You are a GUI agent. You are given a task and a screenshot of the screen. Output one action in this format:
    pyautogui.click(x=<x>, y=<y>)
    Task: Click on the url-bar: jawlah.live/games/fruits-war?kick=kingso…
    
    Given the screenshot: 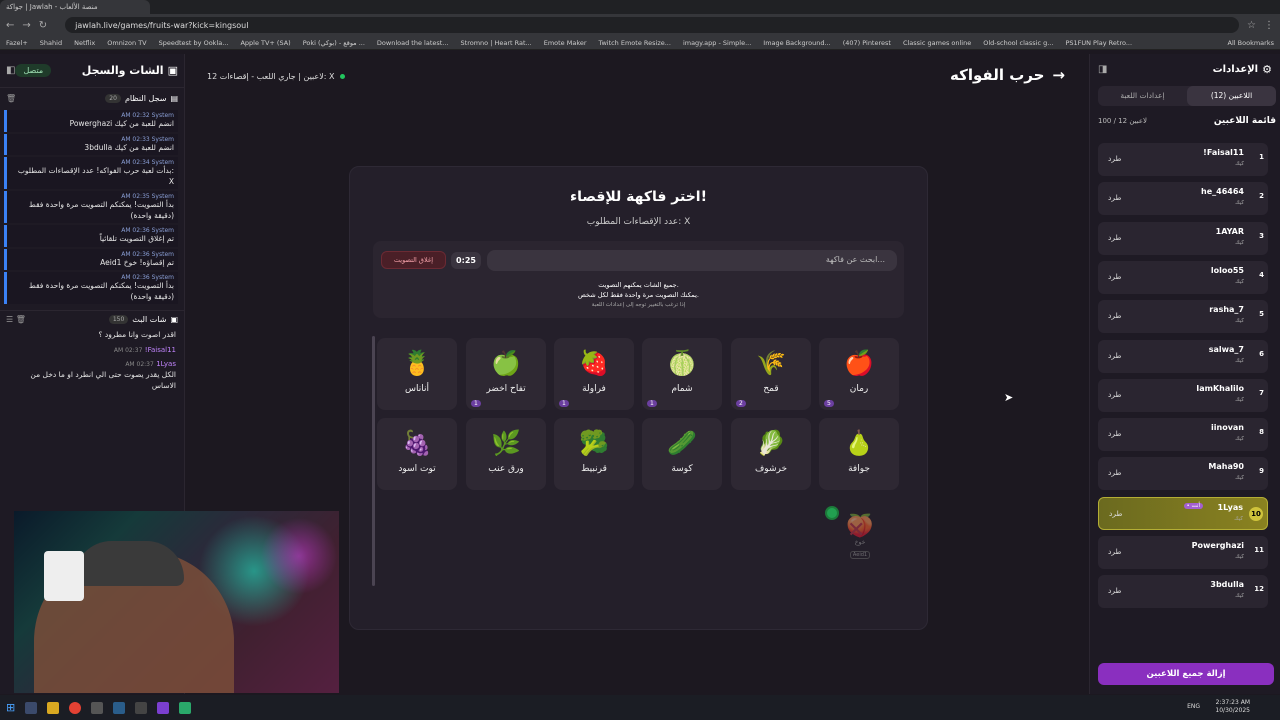 What is the action you would take?
    pyautogui.click(x=652, y=25)
    